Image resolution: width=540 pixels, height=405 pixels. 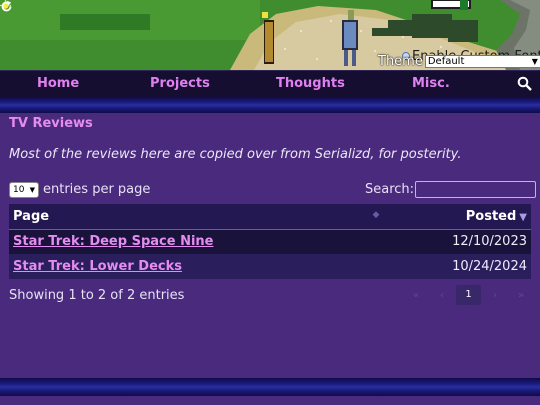 What do you see at coordinates (521, 295) in the screenshot?
I see `last-page-button: »` at bounding box center [521, 295].